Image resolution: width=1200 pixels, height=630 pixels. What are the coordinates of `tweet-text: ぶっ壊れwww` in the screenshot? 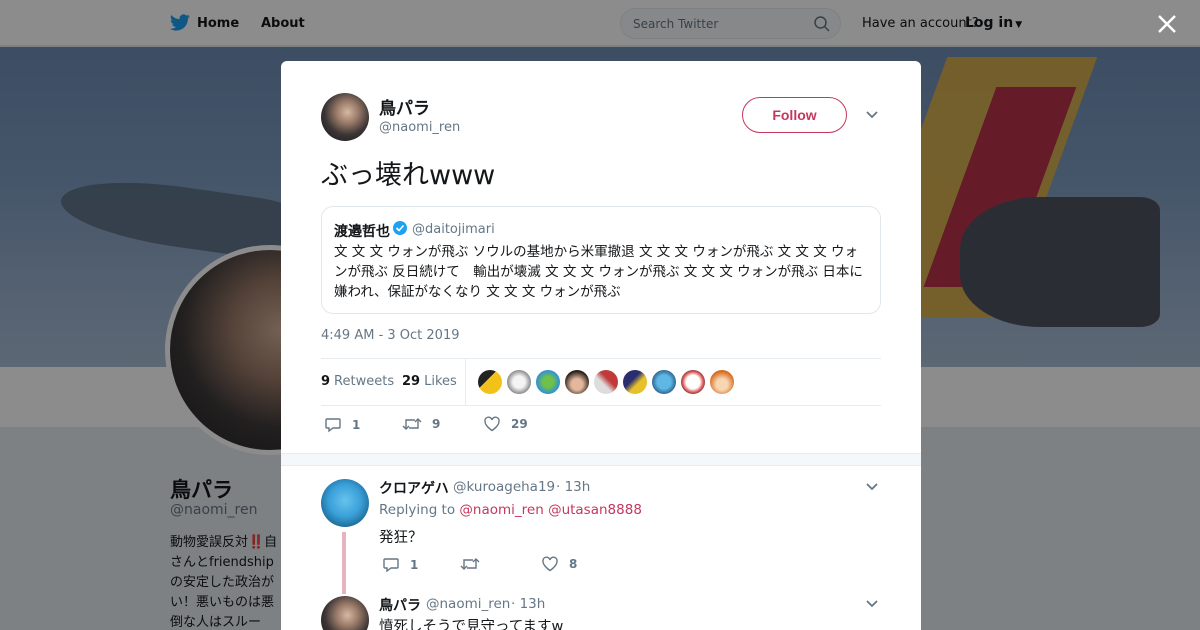 It's located at (408, 175).